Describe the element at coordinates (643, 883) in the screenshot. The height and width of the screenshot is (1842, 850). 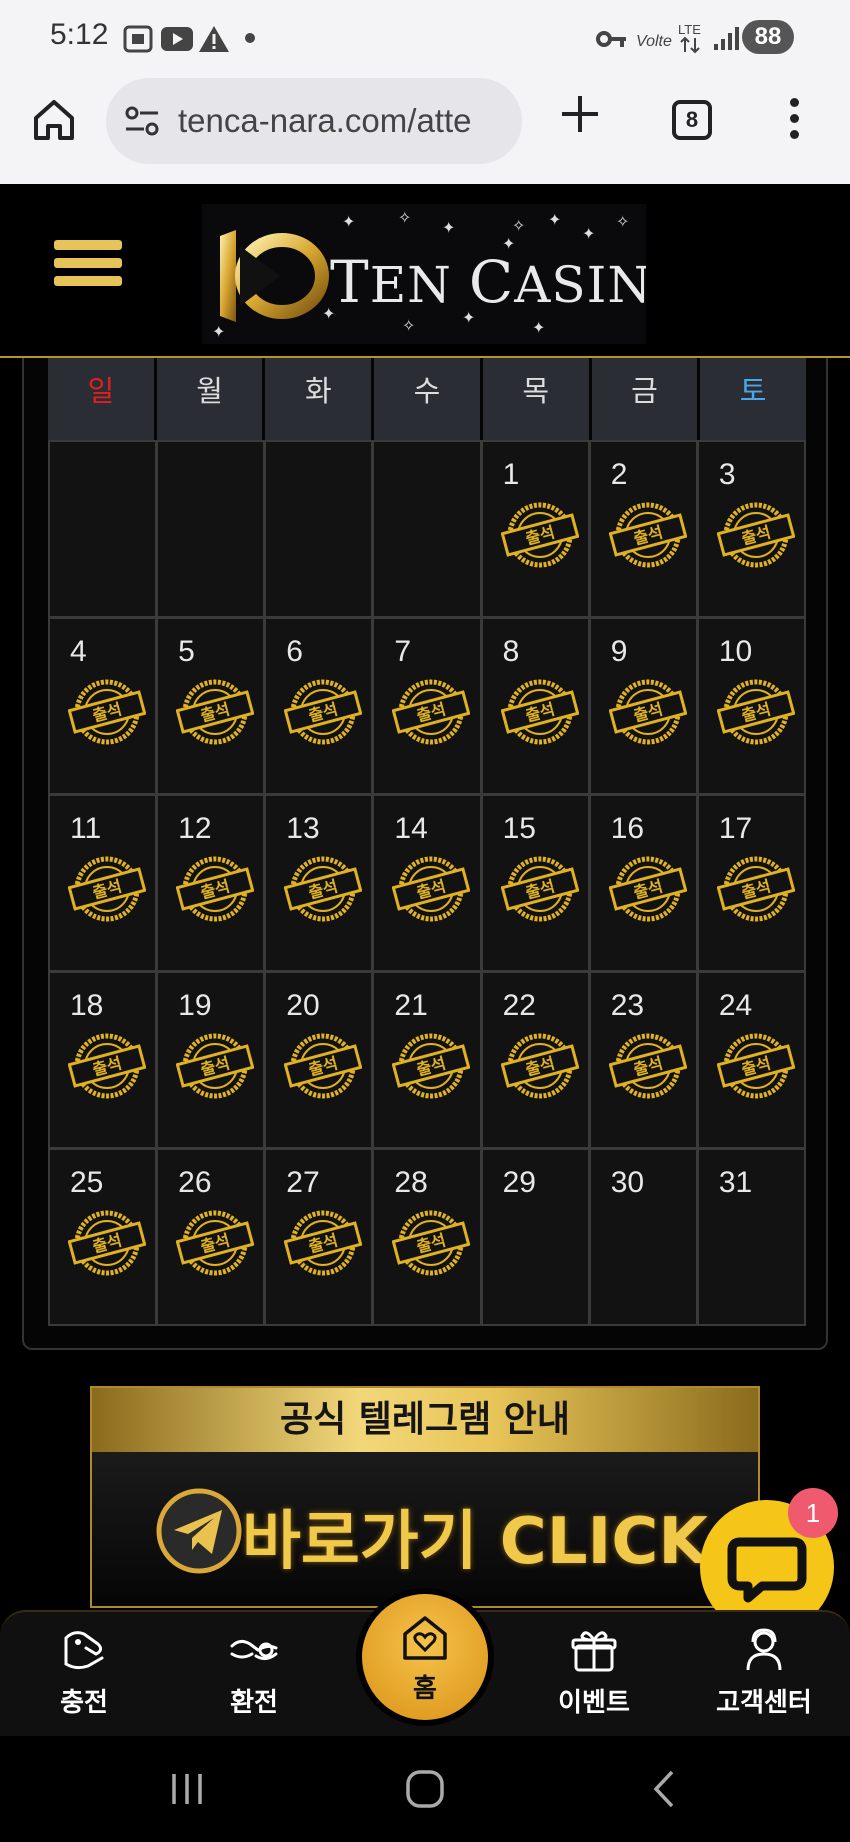
I see `calendar-day-cell: 16 출석` at that location.